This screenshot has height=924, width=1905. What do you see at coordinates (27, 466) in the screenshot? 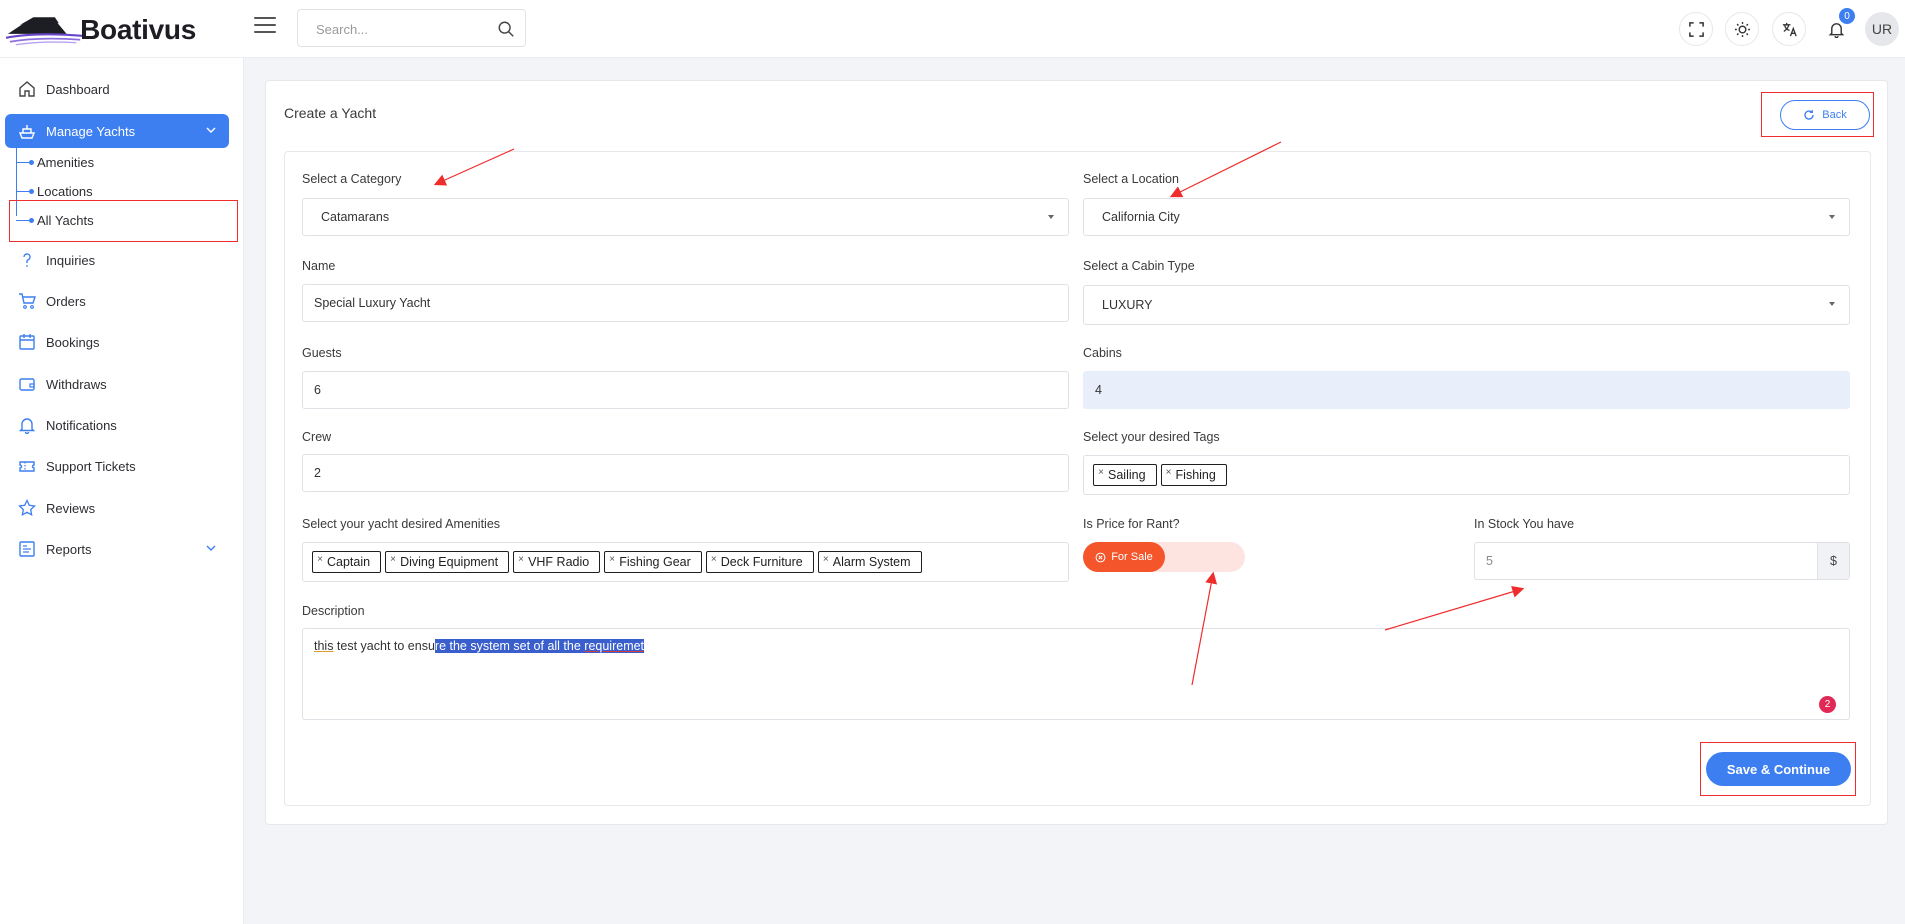
I see `ticket-icon` at bounding box center [27, 466].